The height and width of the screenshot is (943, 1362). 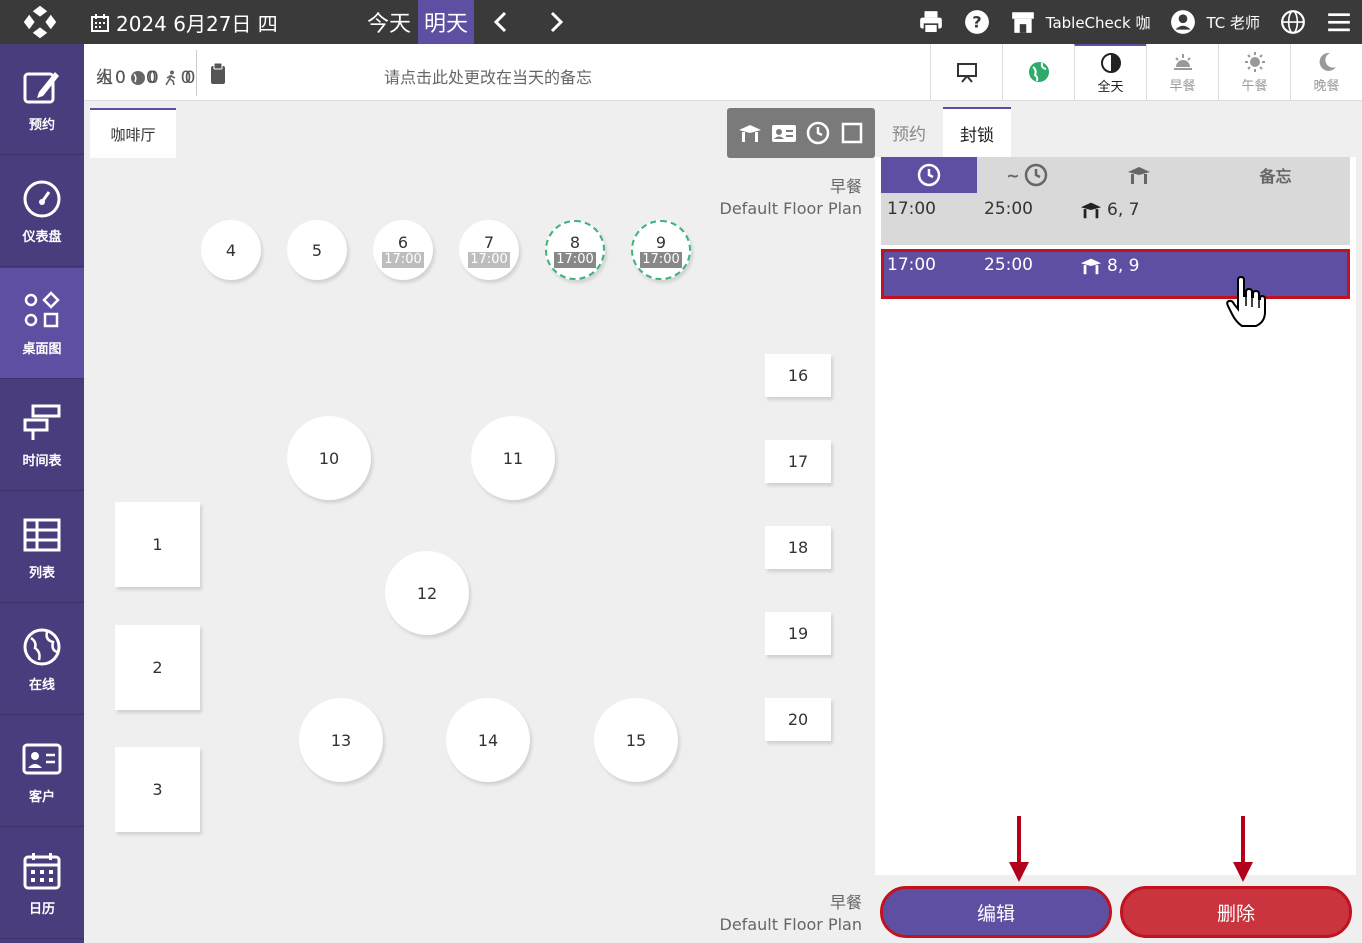 What do you see at coordinates (1327, 61) in the screenshot?
I see `moon-icon` at bounding box center [1327, 61].